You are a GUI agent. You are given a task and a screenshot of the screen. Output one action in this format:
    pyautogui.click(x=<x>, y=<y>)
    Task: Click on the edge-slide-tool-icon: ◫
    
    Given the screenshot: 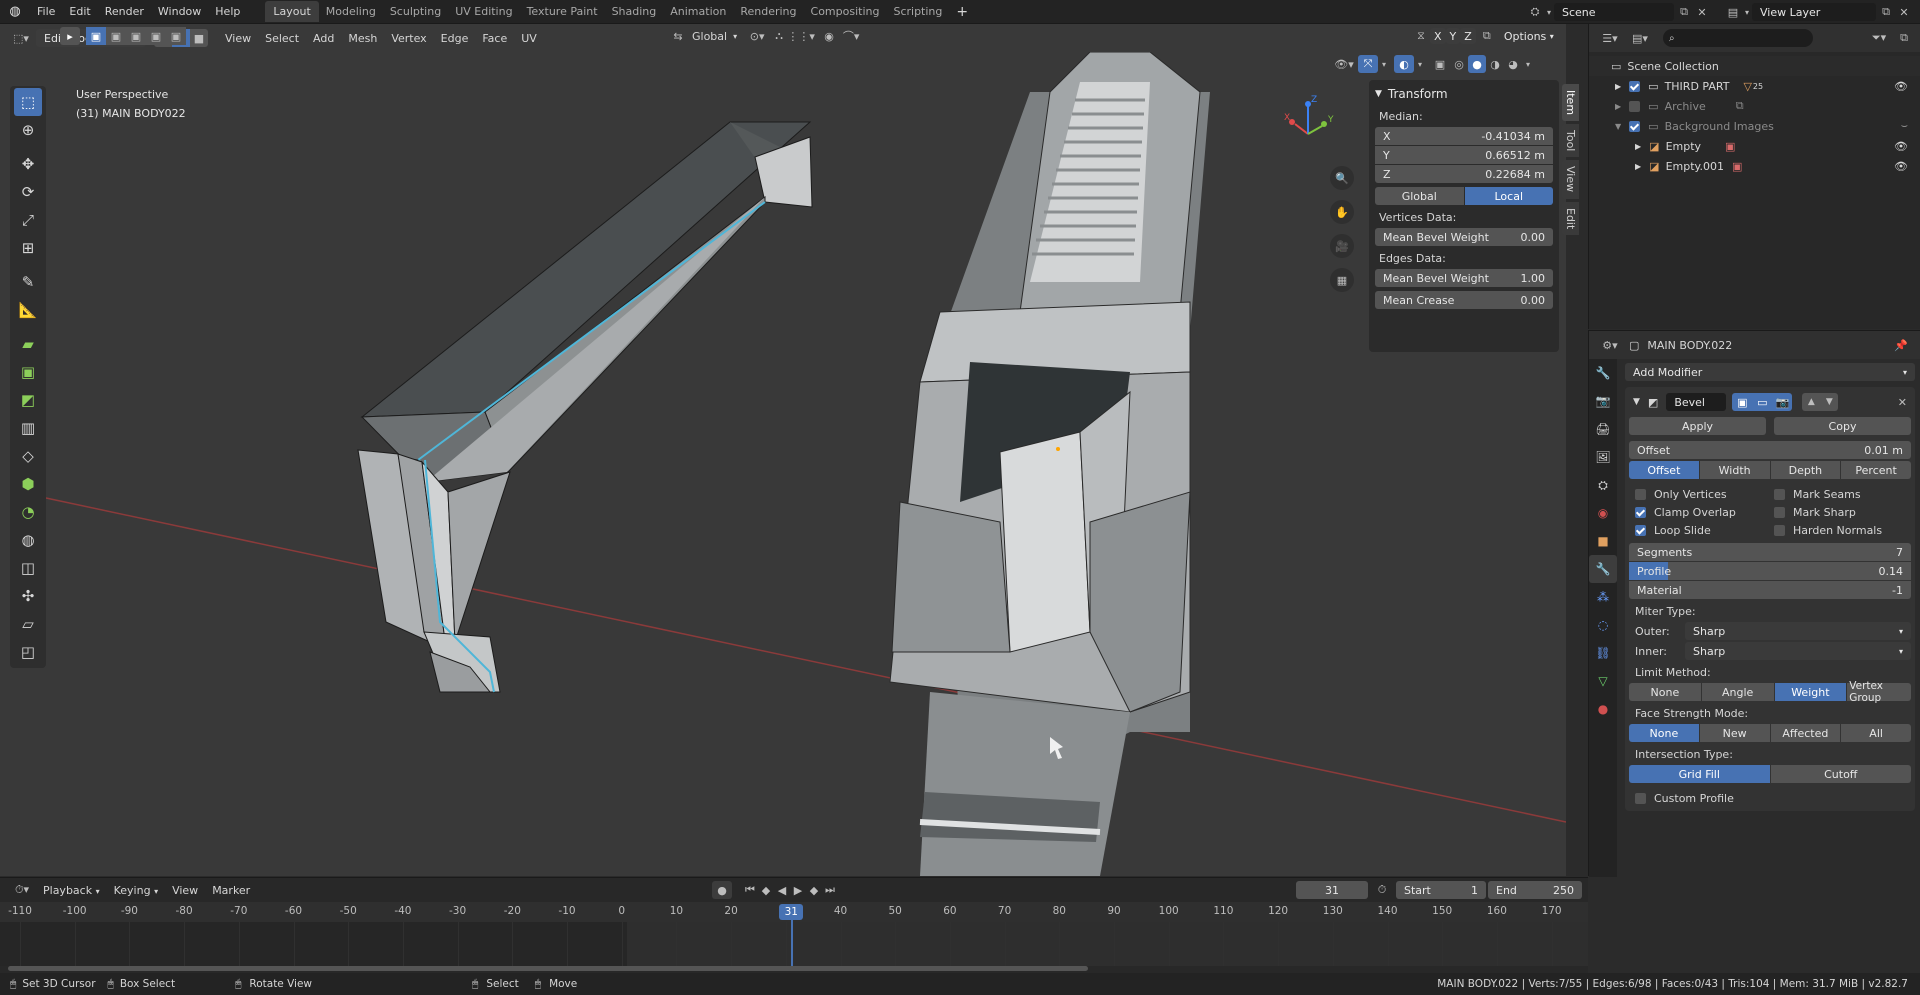 What is the action you would take?
    pyautogui.click(x=28, y=568)
    